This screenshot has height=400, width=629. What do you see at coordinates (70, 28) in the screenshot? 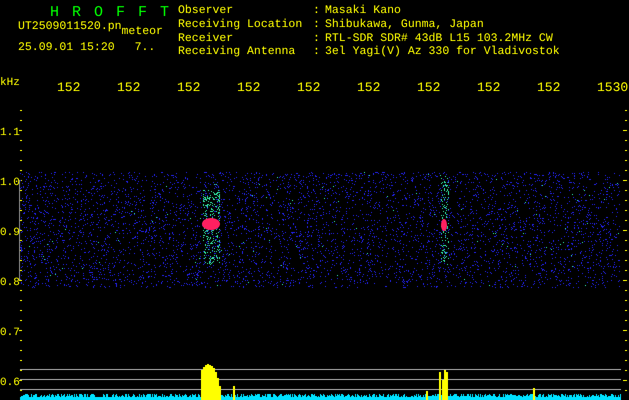
I see `file-name: UT2509011520.pn` at bounding box center [70, 28].